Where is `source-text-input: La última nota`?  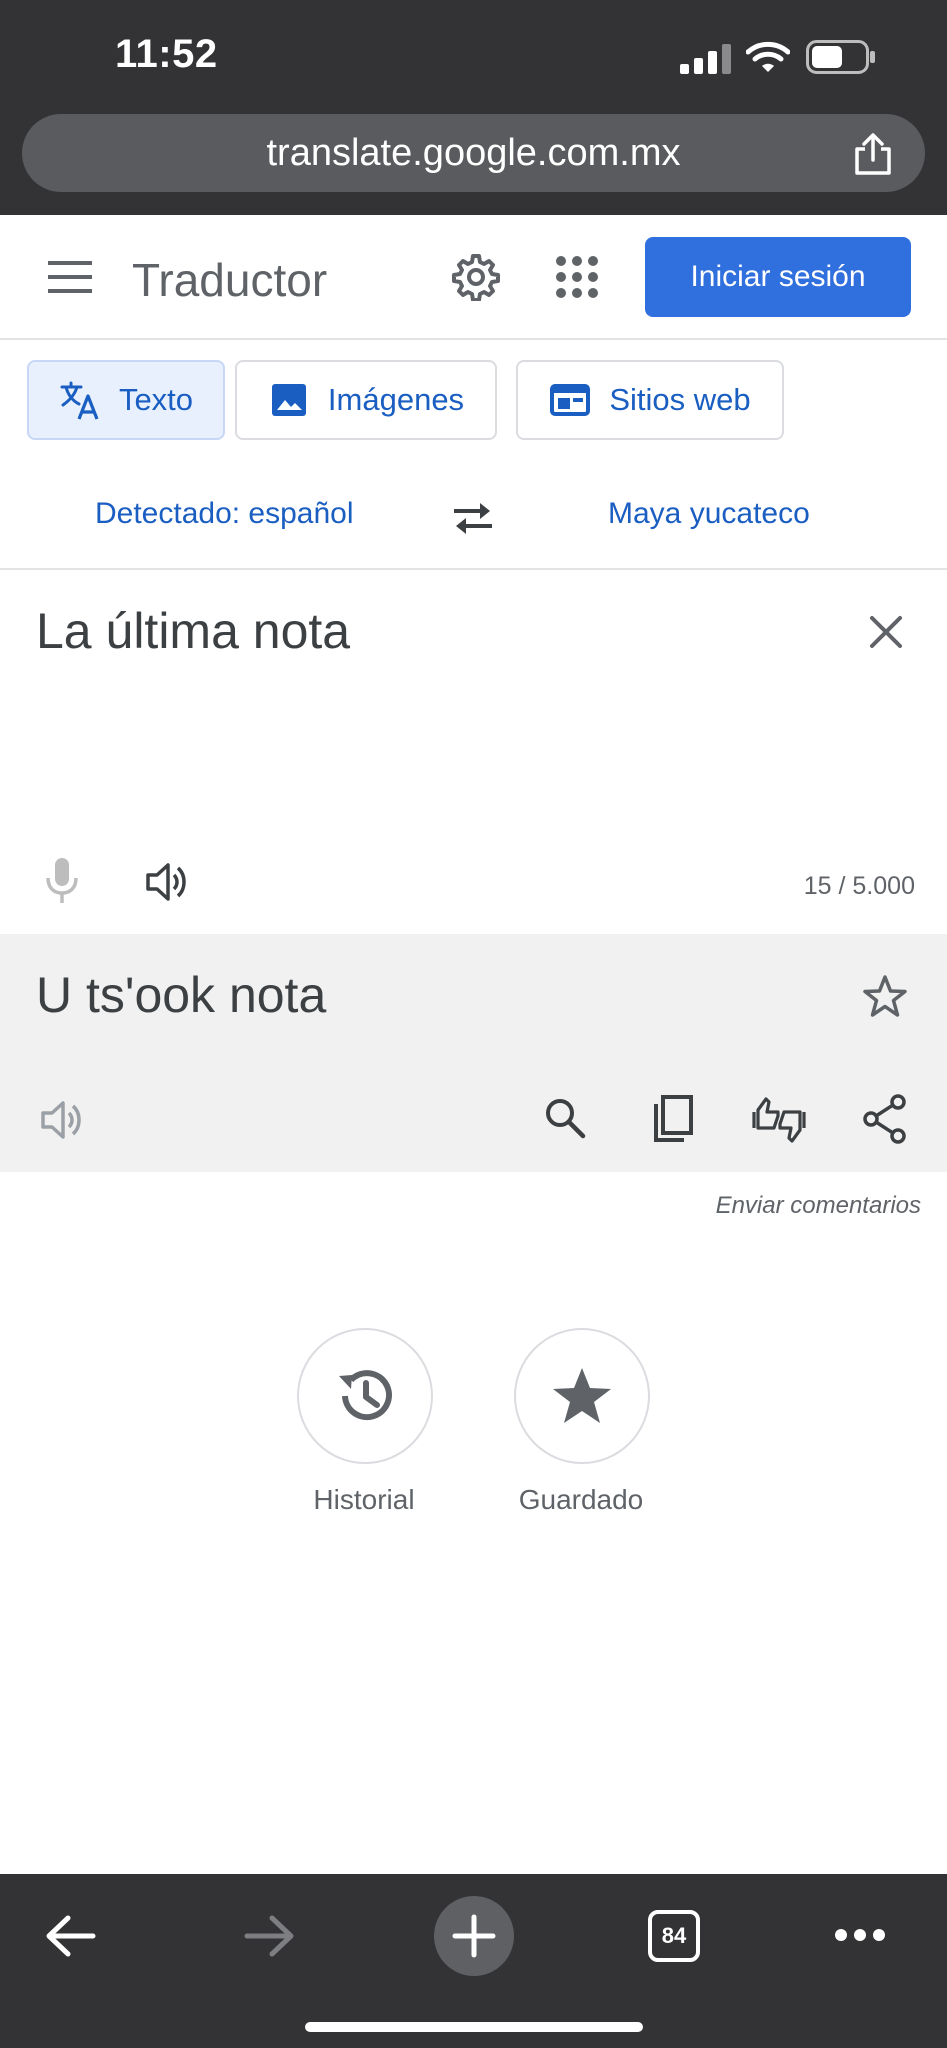
source-text-input: La última nota is located at coordinates (193, 631).